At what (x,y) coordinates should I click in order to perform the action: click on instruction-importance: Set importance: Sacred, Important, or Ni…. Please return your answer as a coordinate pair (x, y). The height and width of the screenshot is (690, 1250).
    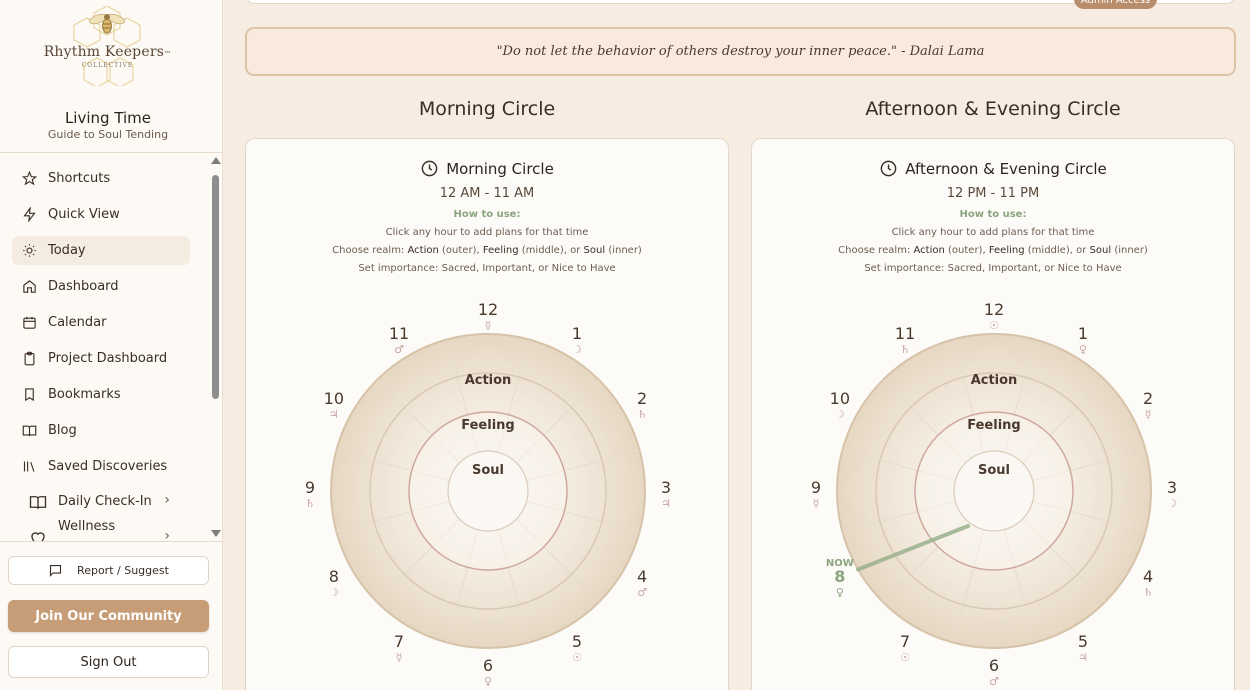
    Looking at the image, I should click on (487, 268).